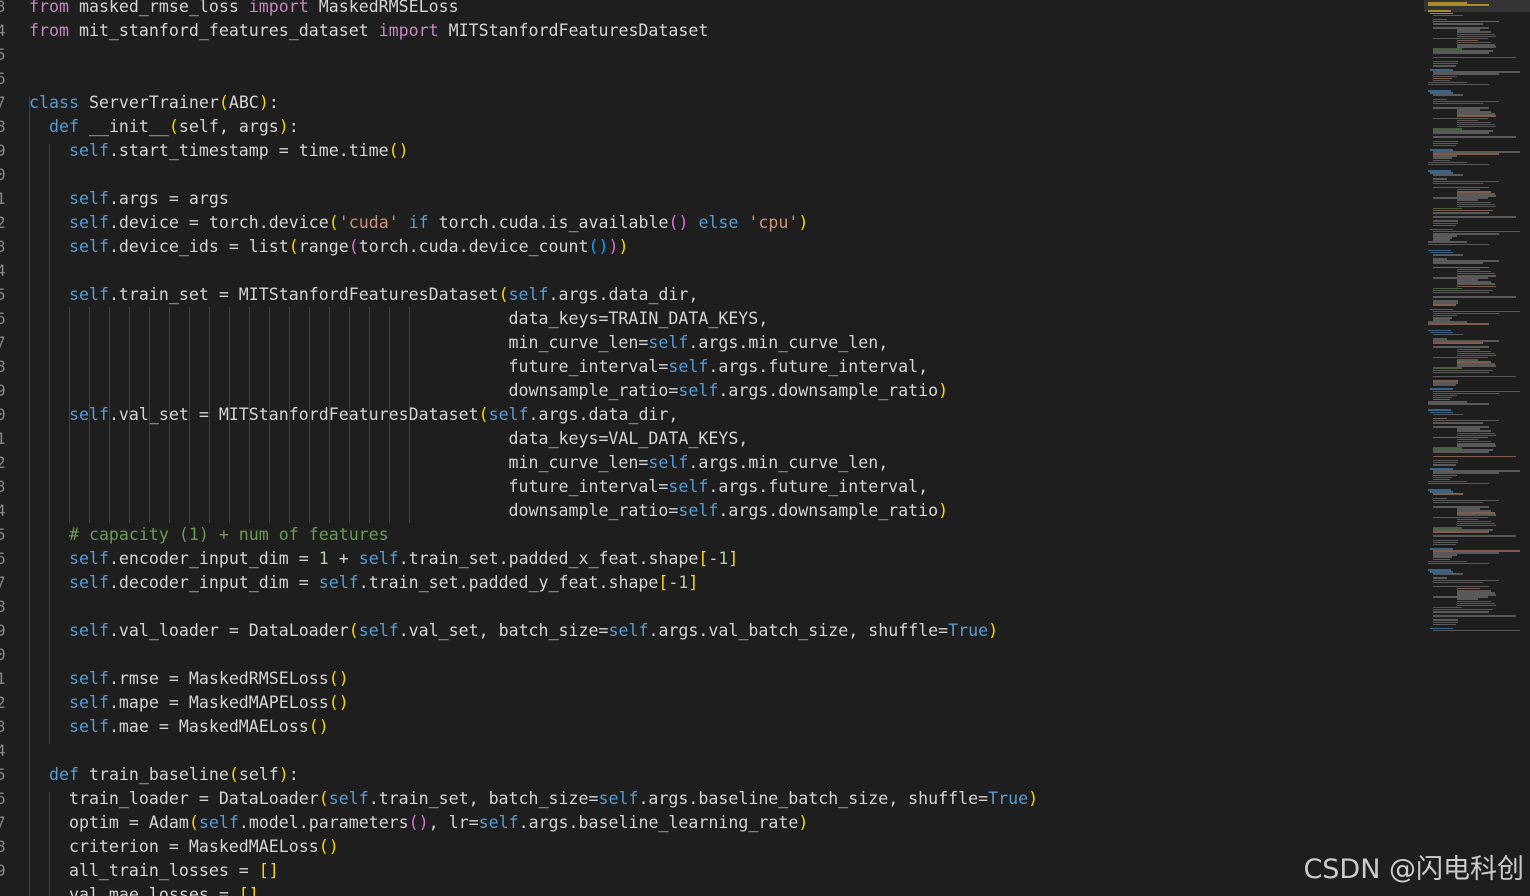 The height and width of the screenshot is (896, 1530). I want to click on code-line: def train_baseline(self):, so click(173, 774).